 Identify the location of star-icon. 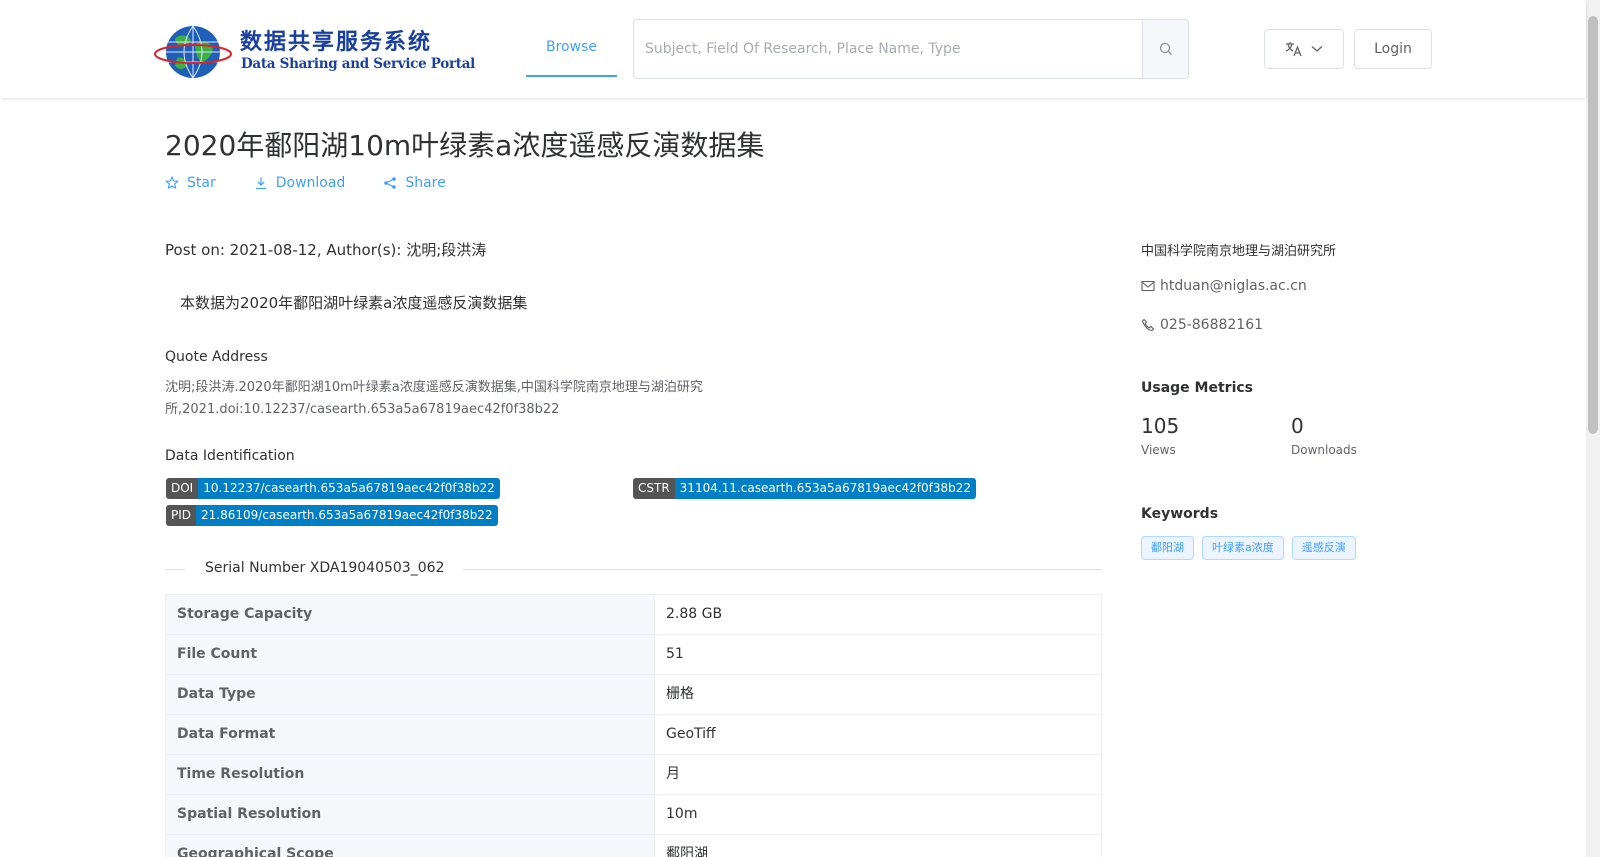
(172, 183).